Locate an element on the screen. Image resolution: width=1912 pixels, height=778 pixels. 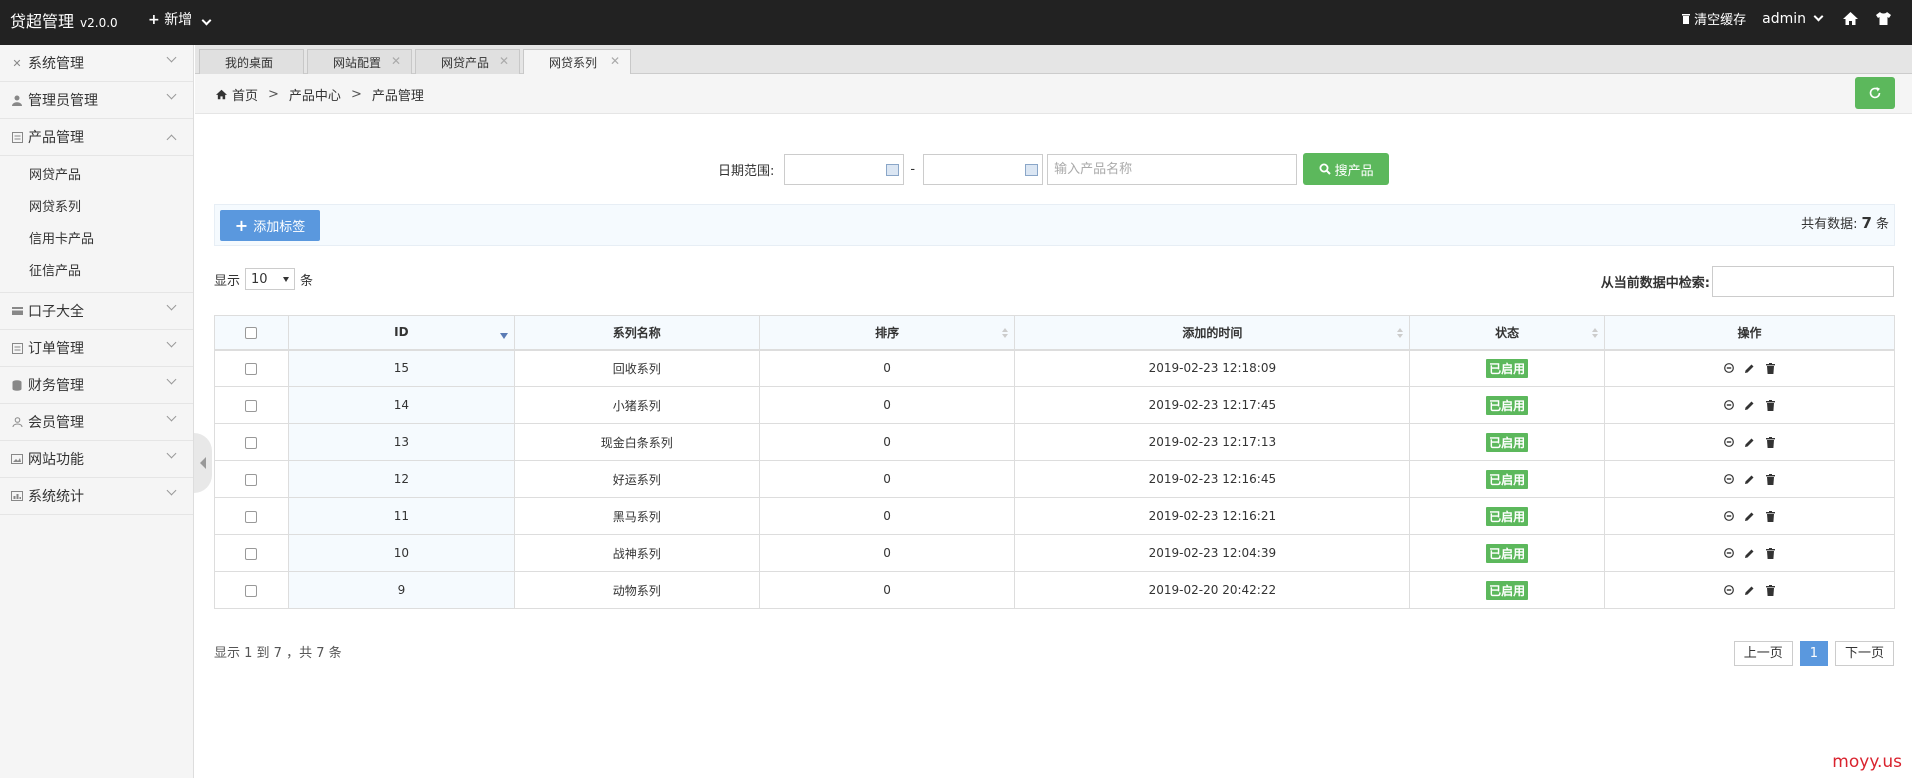
table-row: 9 动物系列 0 2019-02-20 20:42:22 已启用 is located at coordinates (1054, 590).